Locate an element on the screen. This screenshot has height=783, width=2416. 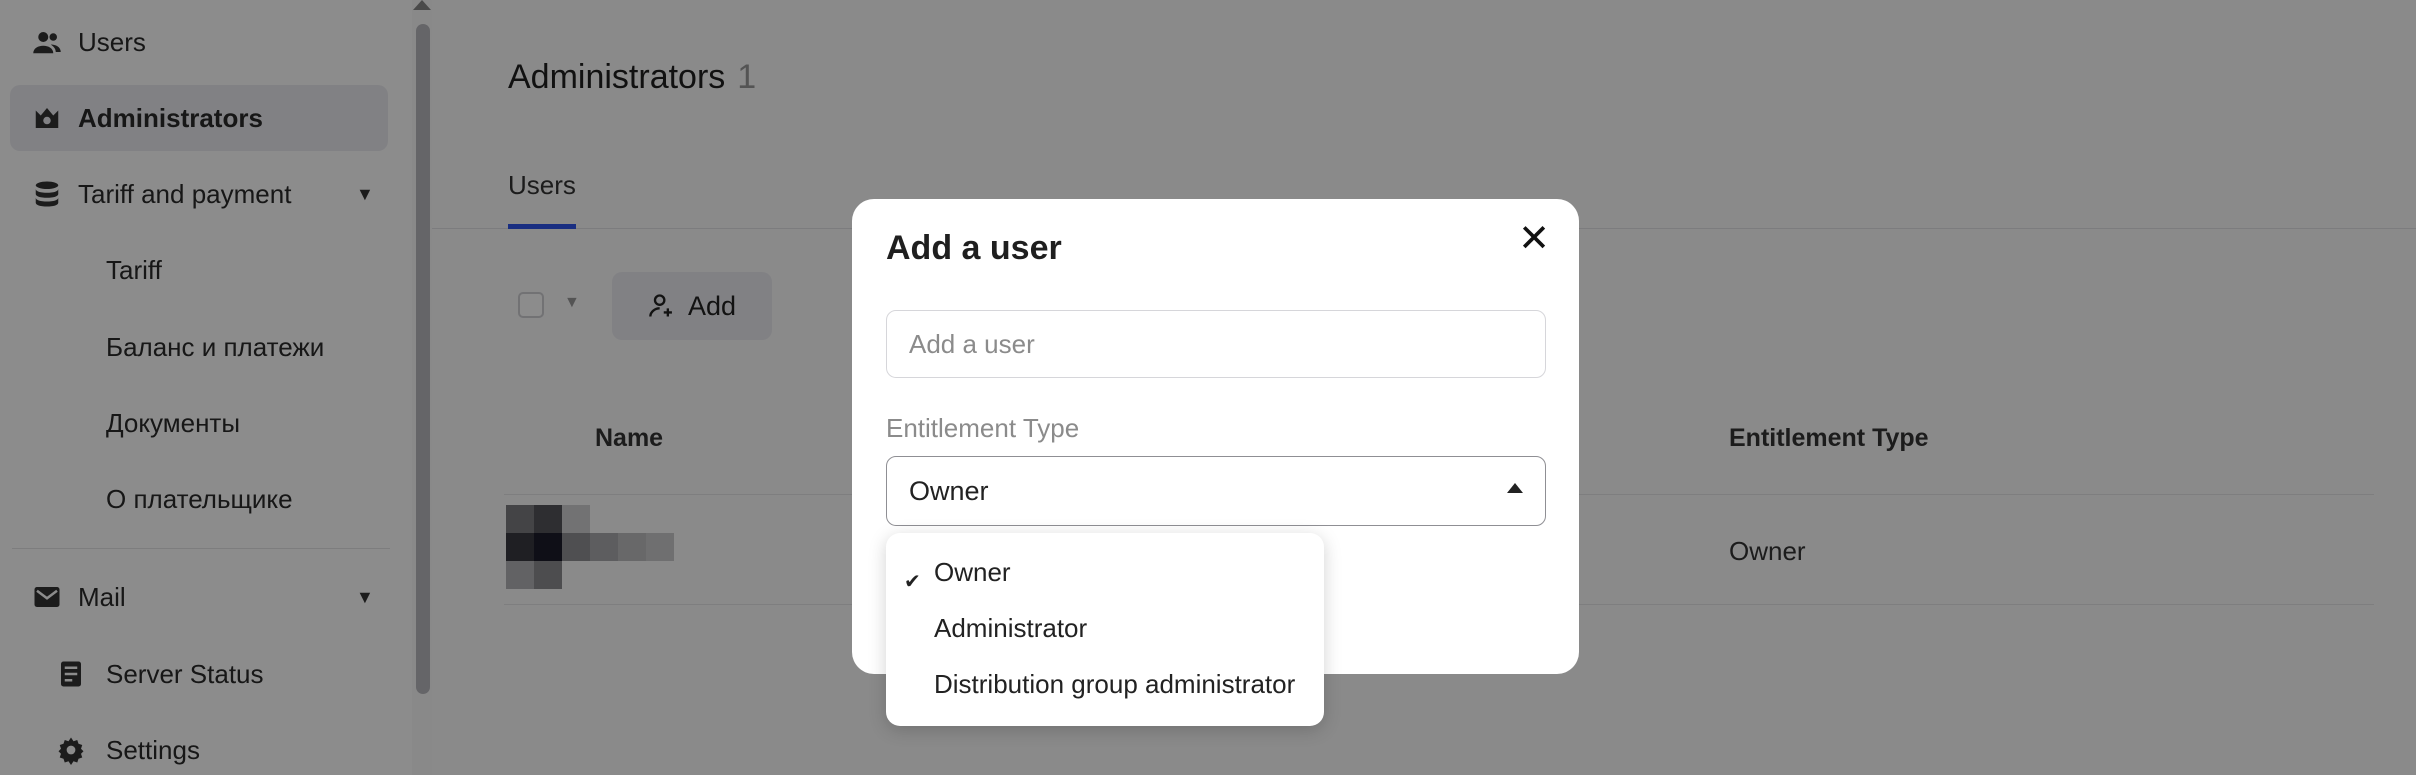
entitlement-type-label: Entitlement Type is located at coordinates (983, 428).